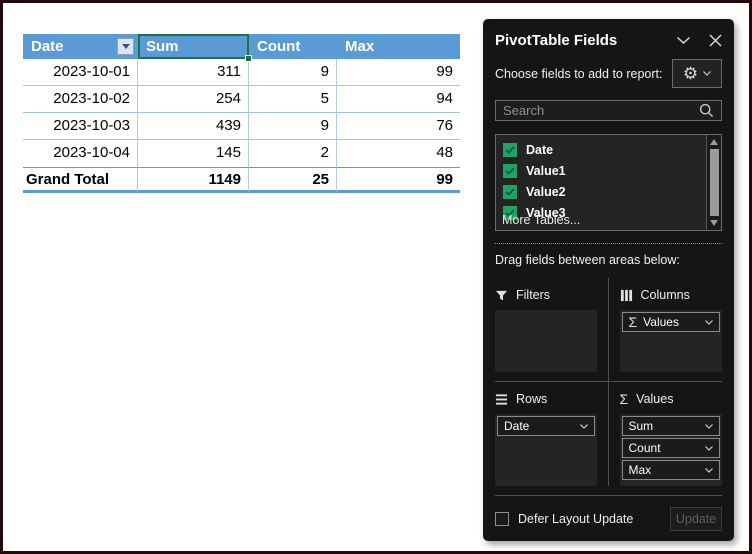 The width and height of the screenshot is (752, 554). I want to click on filter-icon, so click(501, 295).